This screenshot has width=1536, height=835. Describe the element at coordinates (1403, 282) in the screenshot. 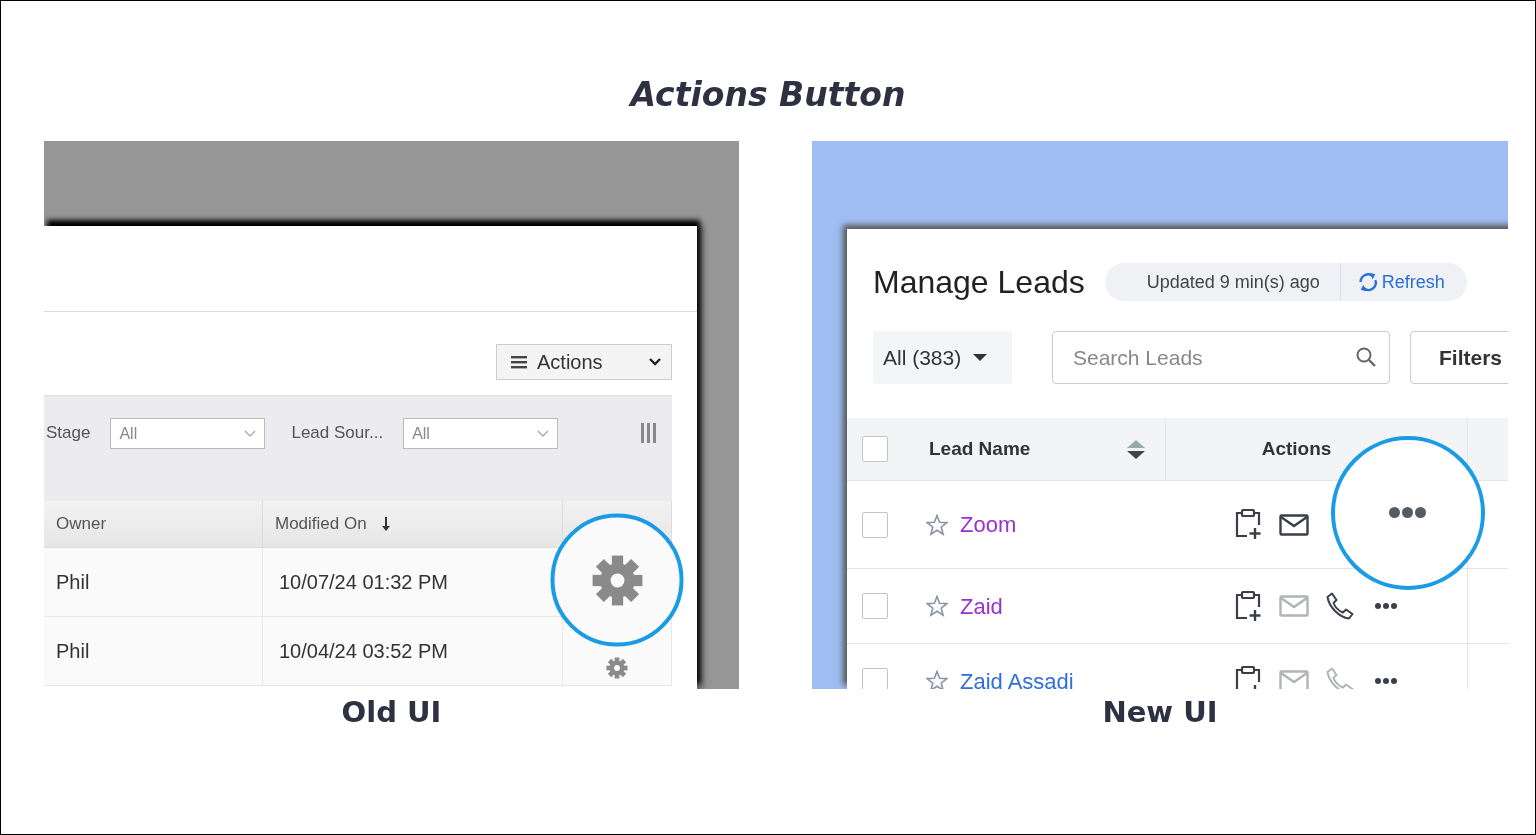

I see `refresh-link: Refresh` at that location.